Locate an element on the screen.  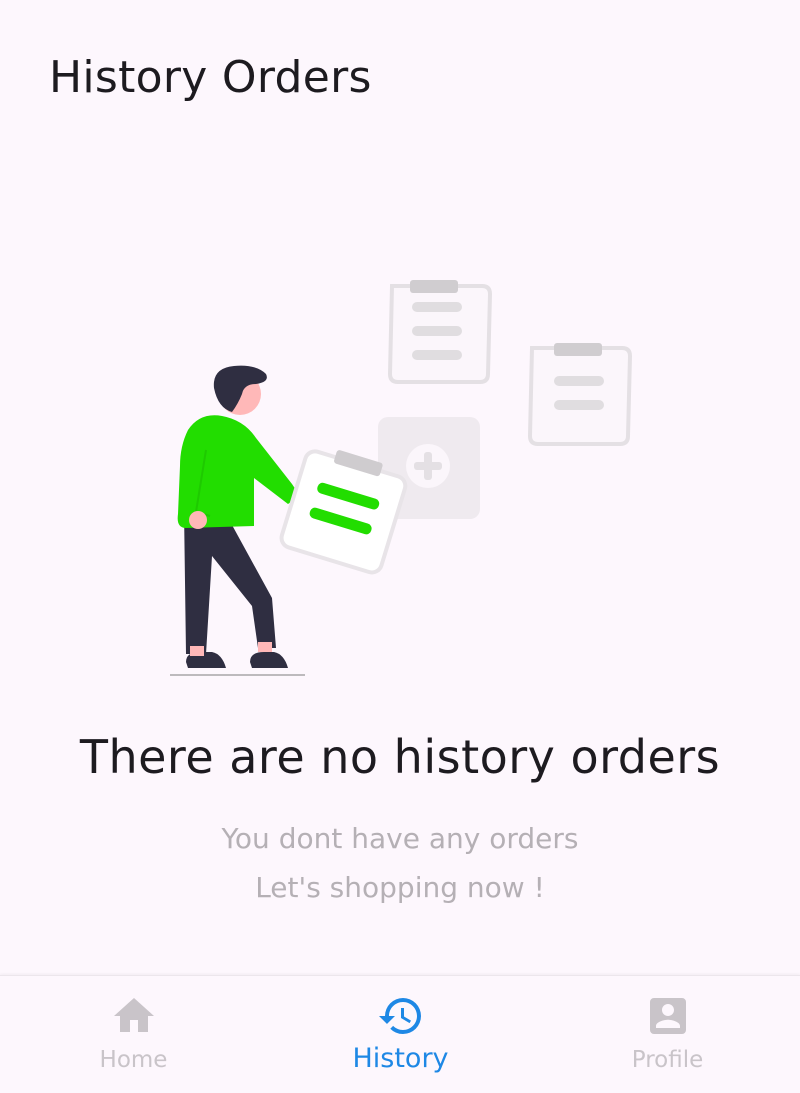
nav-label-profile: Profile is located at coordinates (667, 1060).